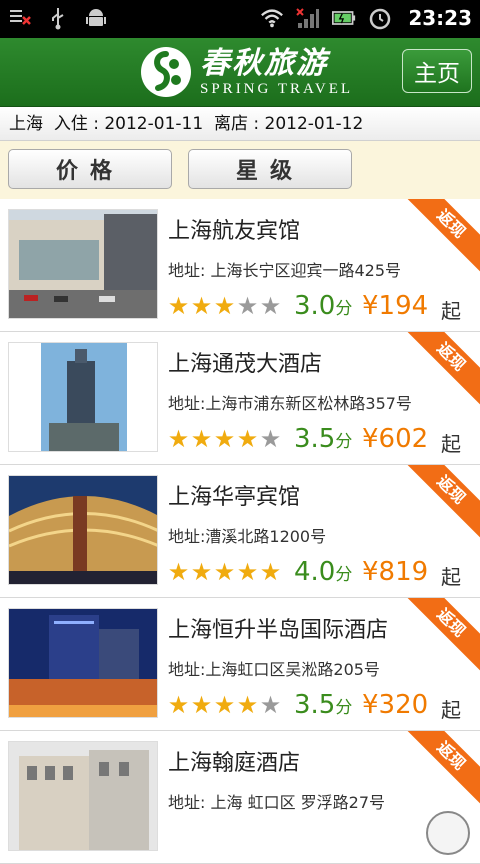 The width and height of the screenshot is (480, 864). What do you see at coordinates (437, 71) in the screenshot?
I see `home-button: 主页` at bounding box center [437, 71].